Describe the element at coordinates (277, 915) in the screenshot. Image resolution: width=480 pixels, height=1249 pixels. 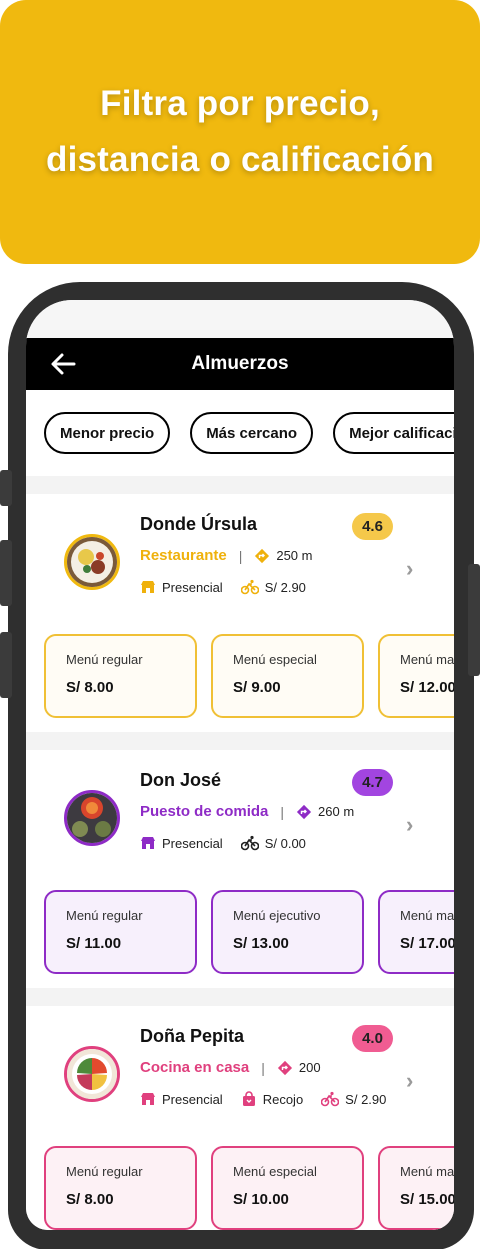
I see `menu-name: Menú ejecutivo` at that location.